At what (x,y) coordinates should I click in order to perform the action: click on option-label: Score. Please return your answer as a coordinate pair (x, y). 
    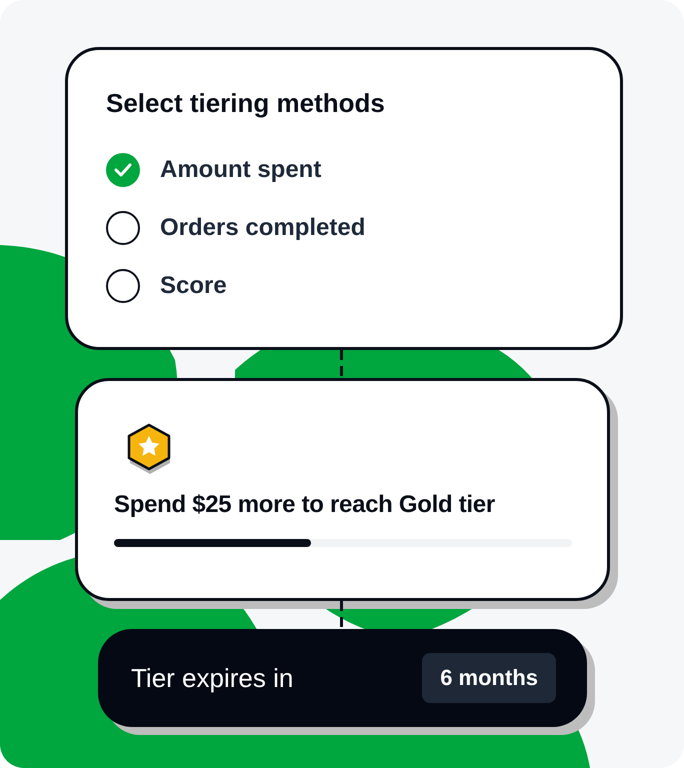
    Looking at the image, I should click on (193, 286).